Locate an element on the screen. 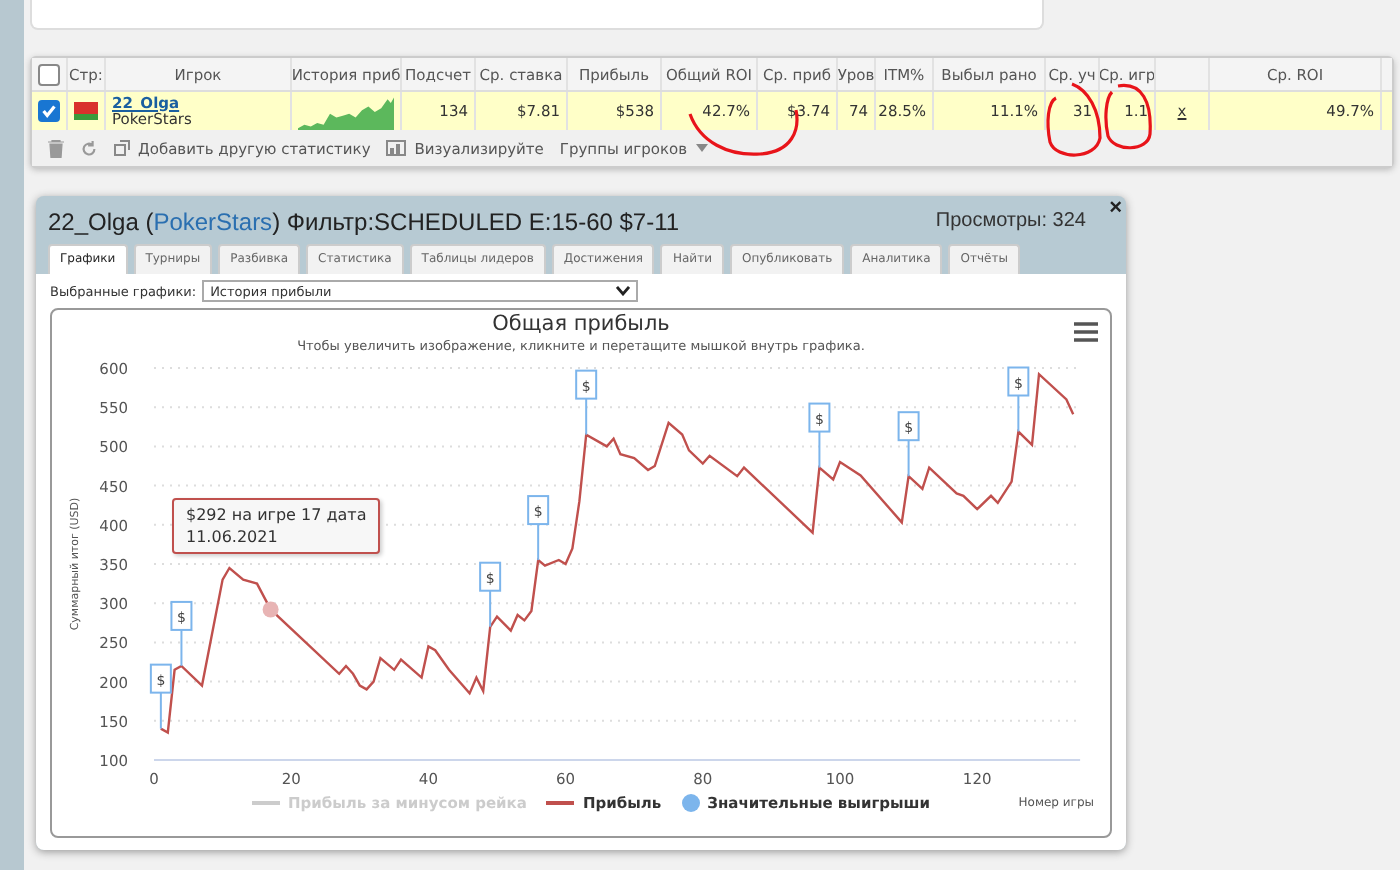 Image resolution: width=1400 pixels, height=870 pixels. chart-icon is located at coordinates (396, 148).